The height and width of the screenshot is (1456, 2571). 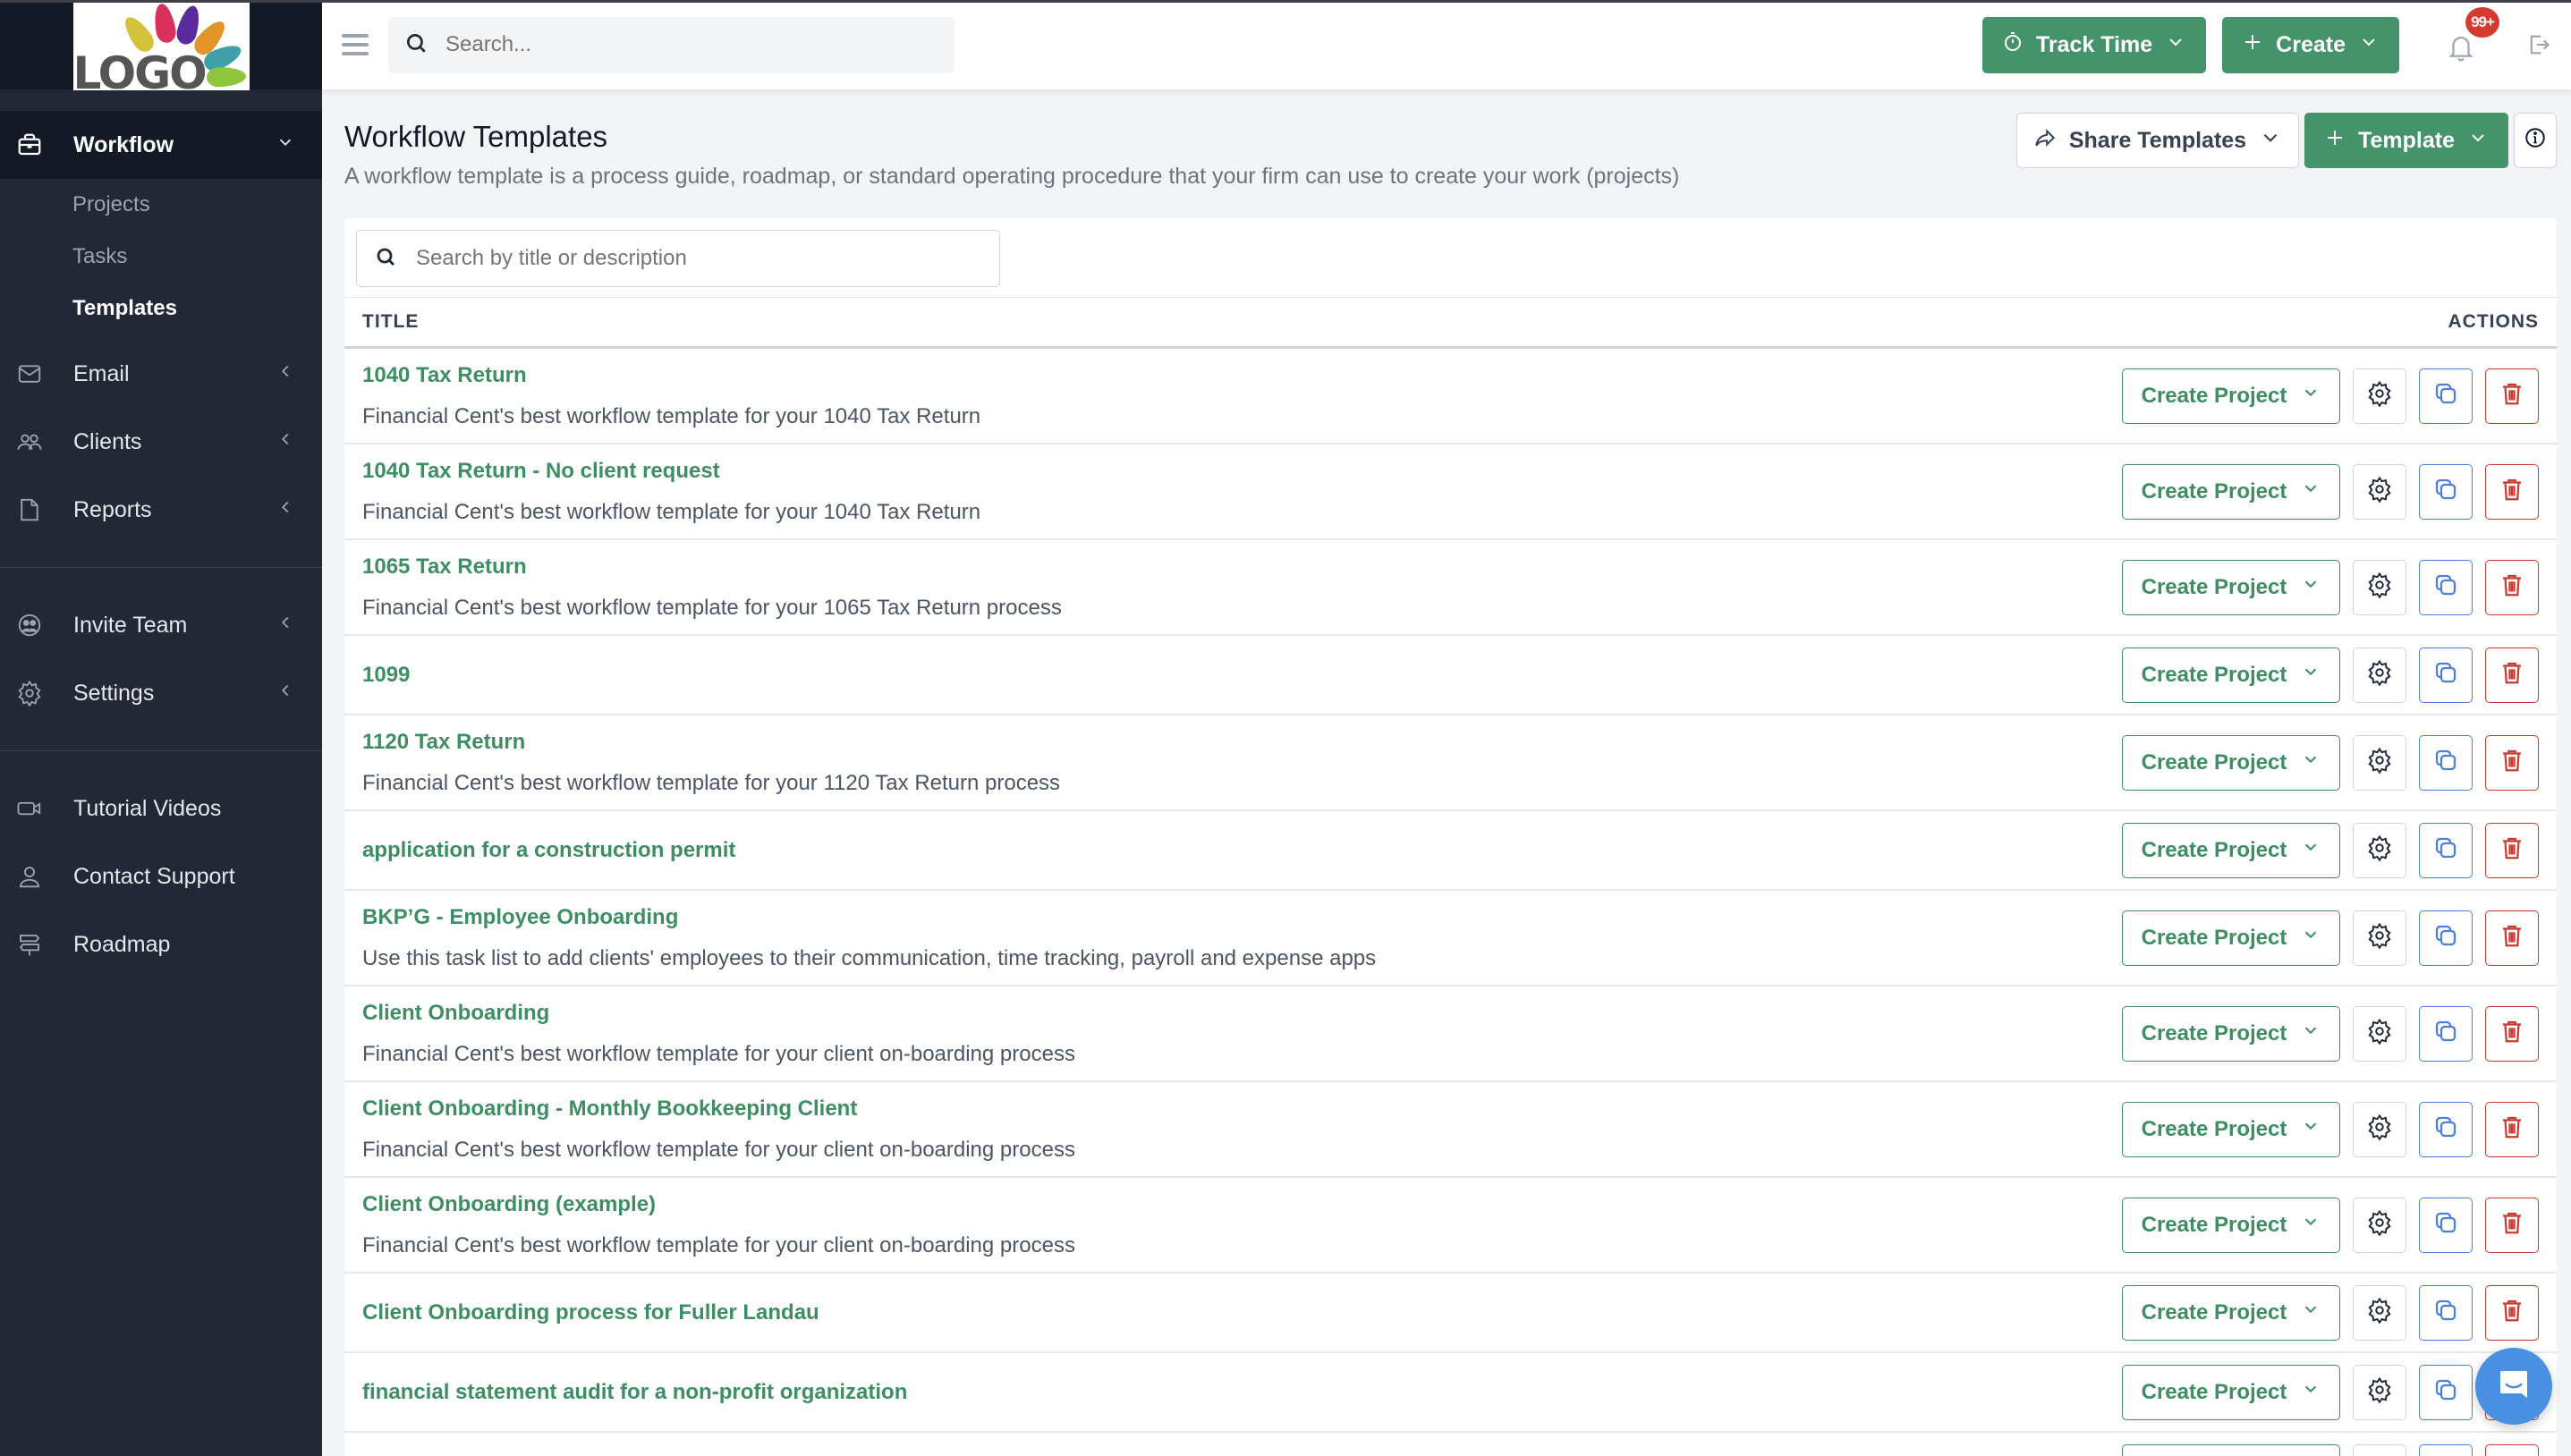 What do you see at coordinates (2535, 140) in the screenshot?
I see `info-button` at bounding box center [2535, 140].